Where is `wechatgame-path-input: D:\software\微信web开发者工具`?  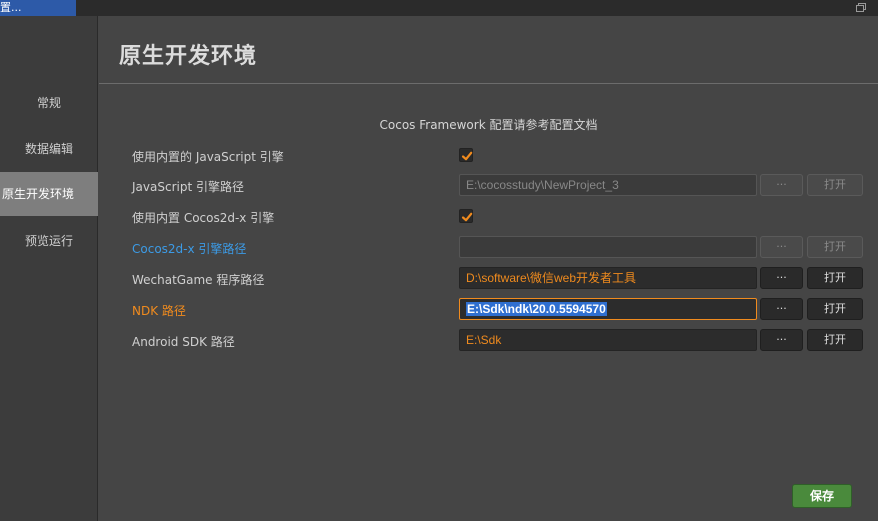 wechatgame-path-input: D:\software\微信web开发者工具 is located at coordinates (608, 278).